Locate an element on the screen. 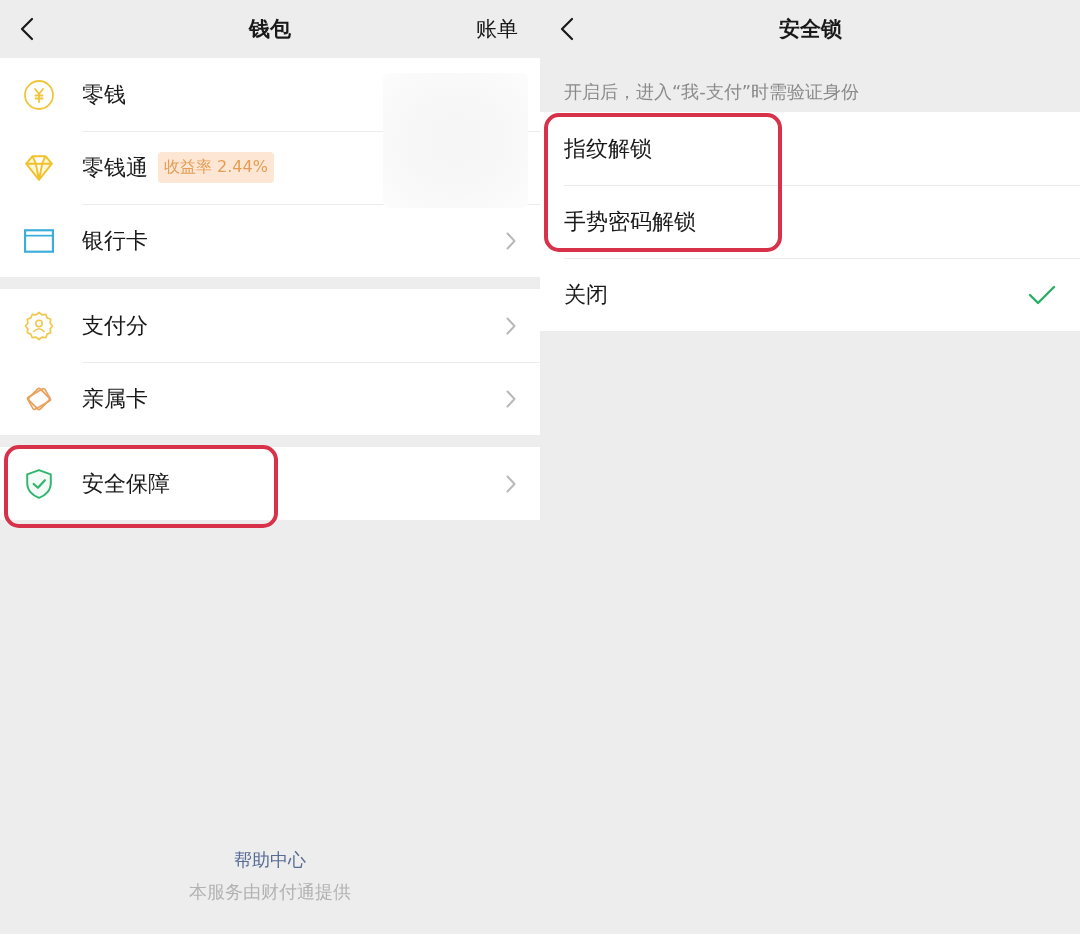 The image size is (1080, 934). shield-icon is located at coordinates (39, 483).